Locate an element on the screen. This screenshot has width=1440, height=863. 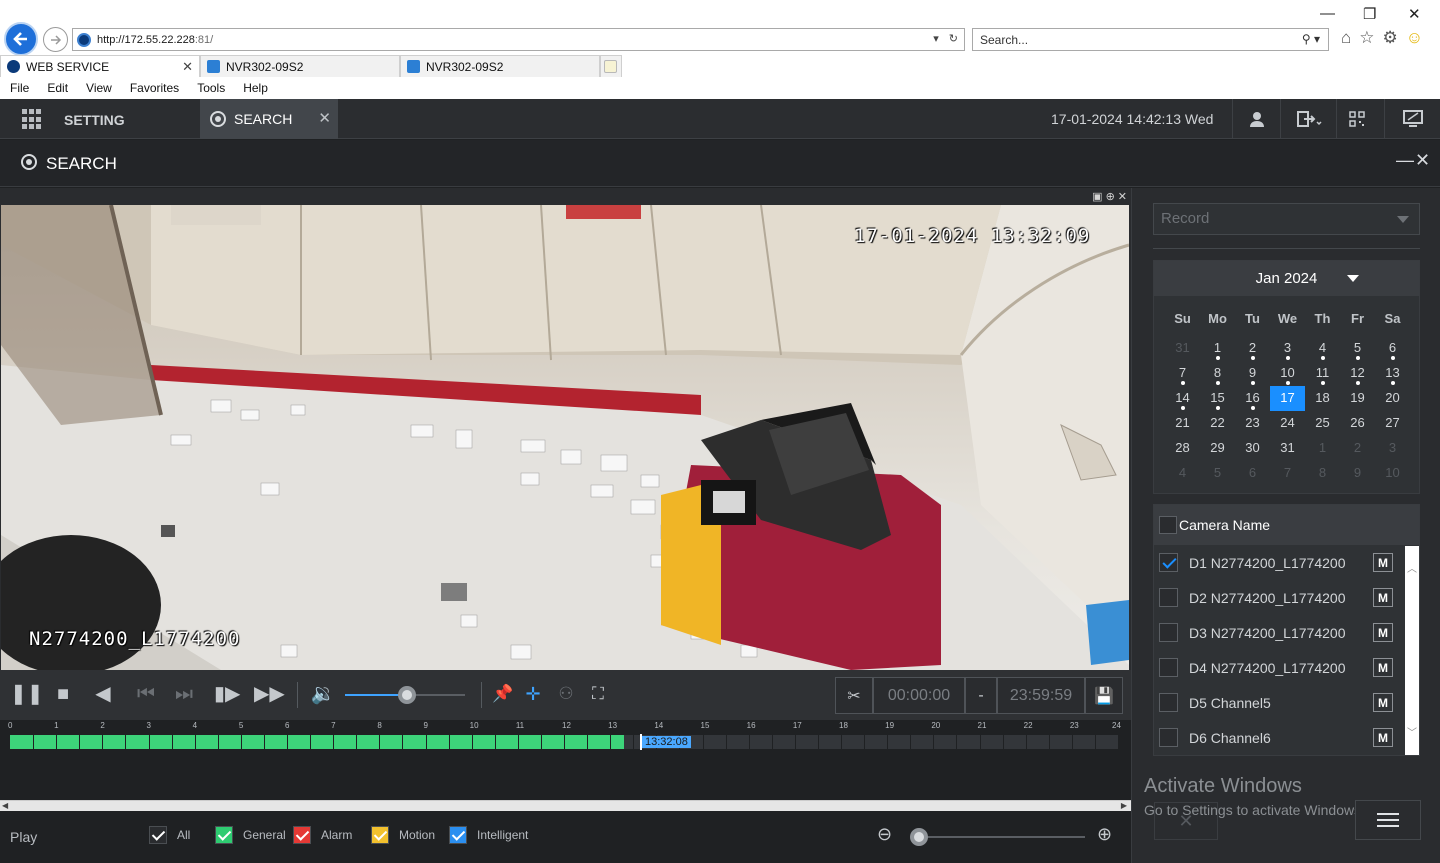
timeline-scrollbar: ◀ ▶ is located at coordinates (565, 805).